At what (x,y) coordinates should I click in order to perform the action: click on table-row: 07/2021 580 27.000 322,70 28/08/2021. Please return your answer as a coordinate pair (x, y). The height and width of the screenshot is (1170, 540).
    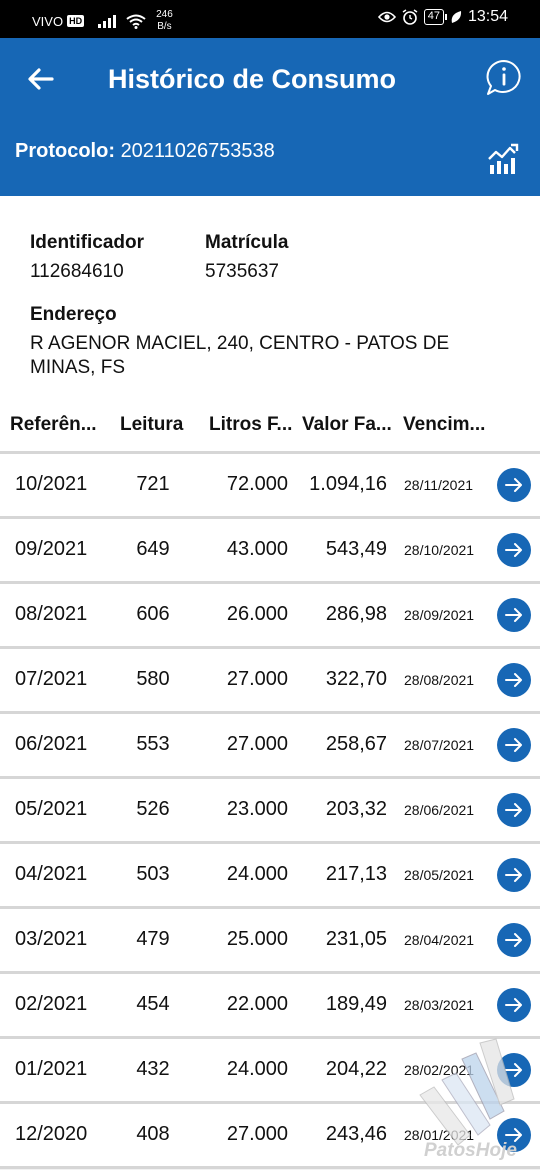
    Looking at the image, I should click on (270, 681).